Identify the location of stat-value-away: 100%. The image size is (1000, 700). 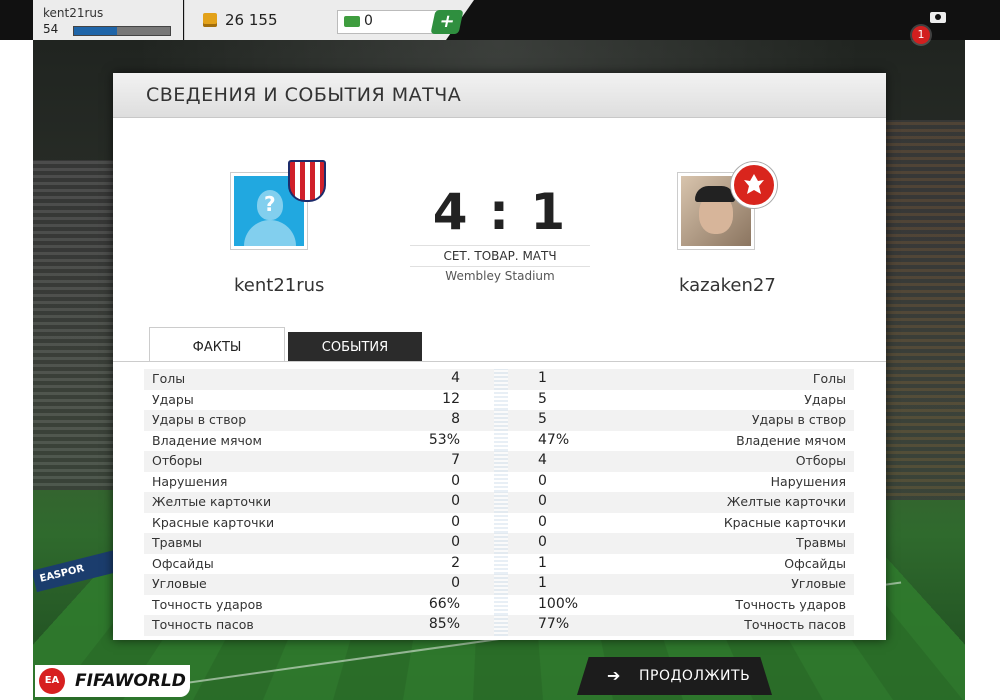
(558, 603).